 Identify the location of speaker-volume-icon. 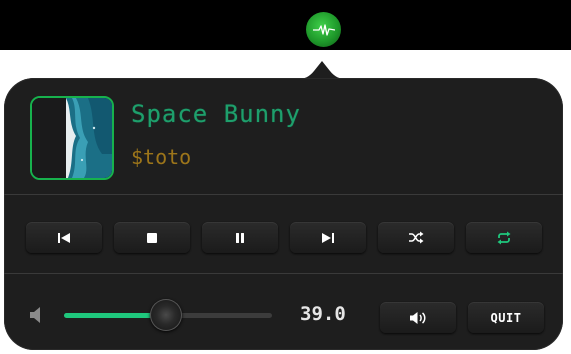
(418, 317).